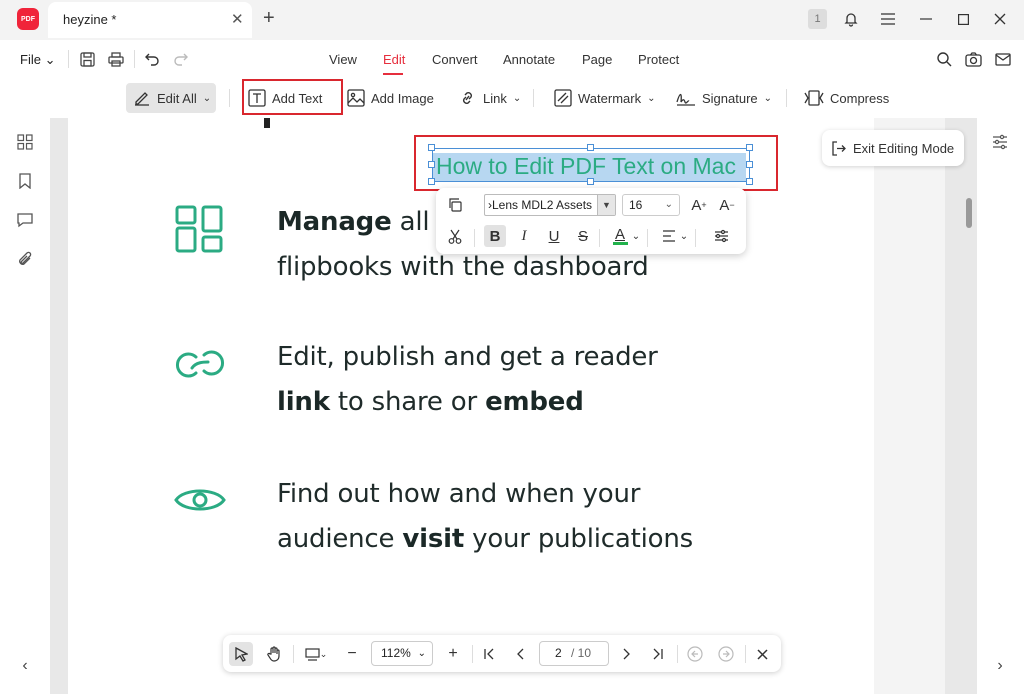  Describe the element at coordinates (489, 98) in the screenshot. I see `link-button: Link ⌄` at that location.